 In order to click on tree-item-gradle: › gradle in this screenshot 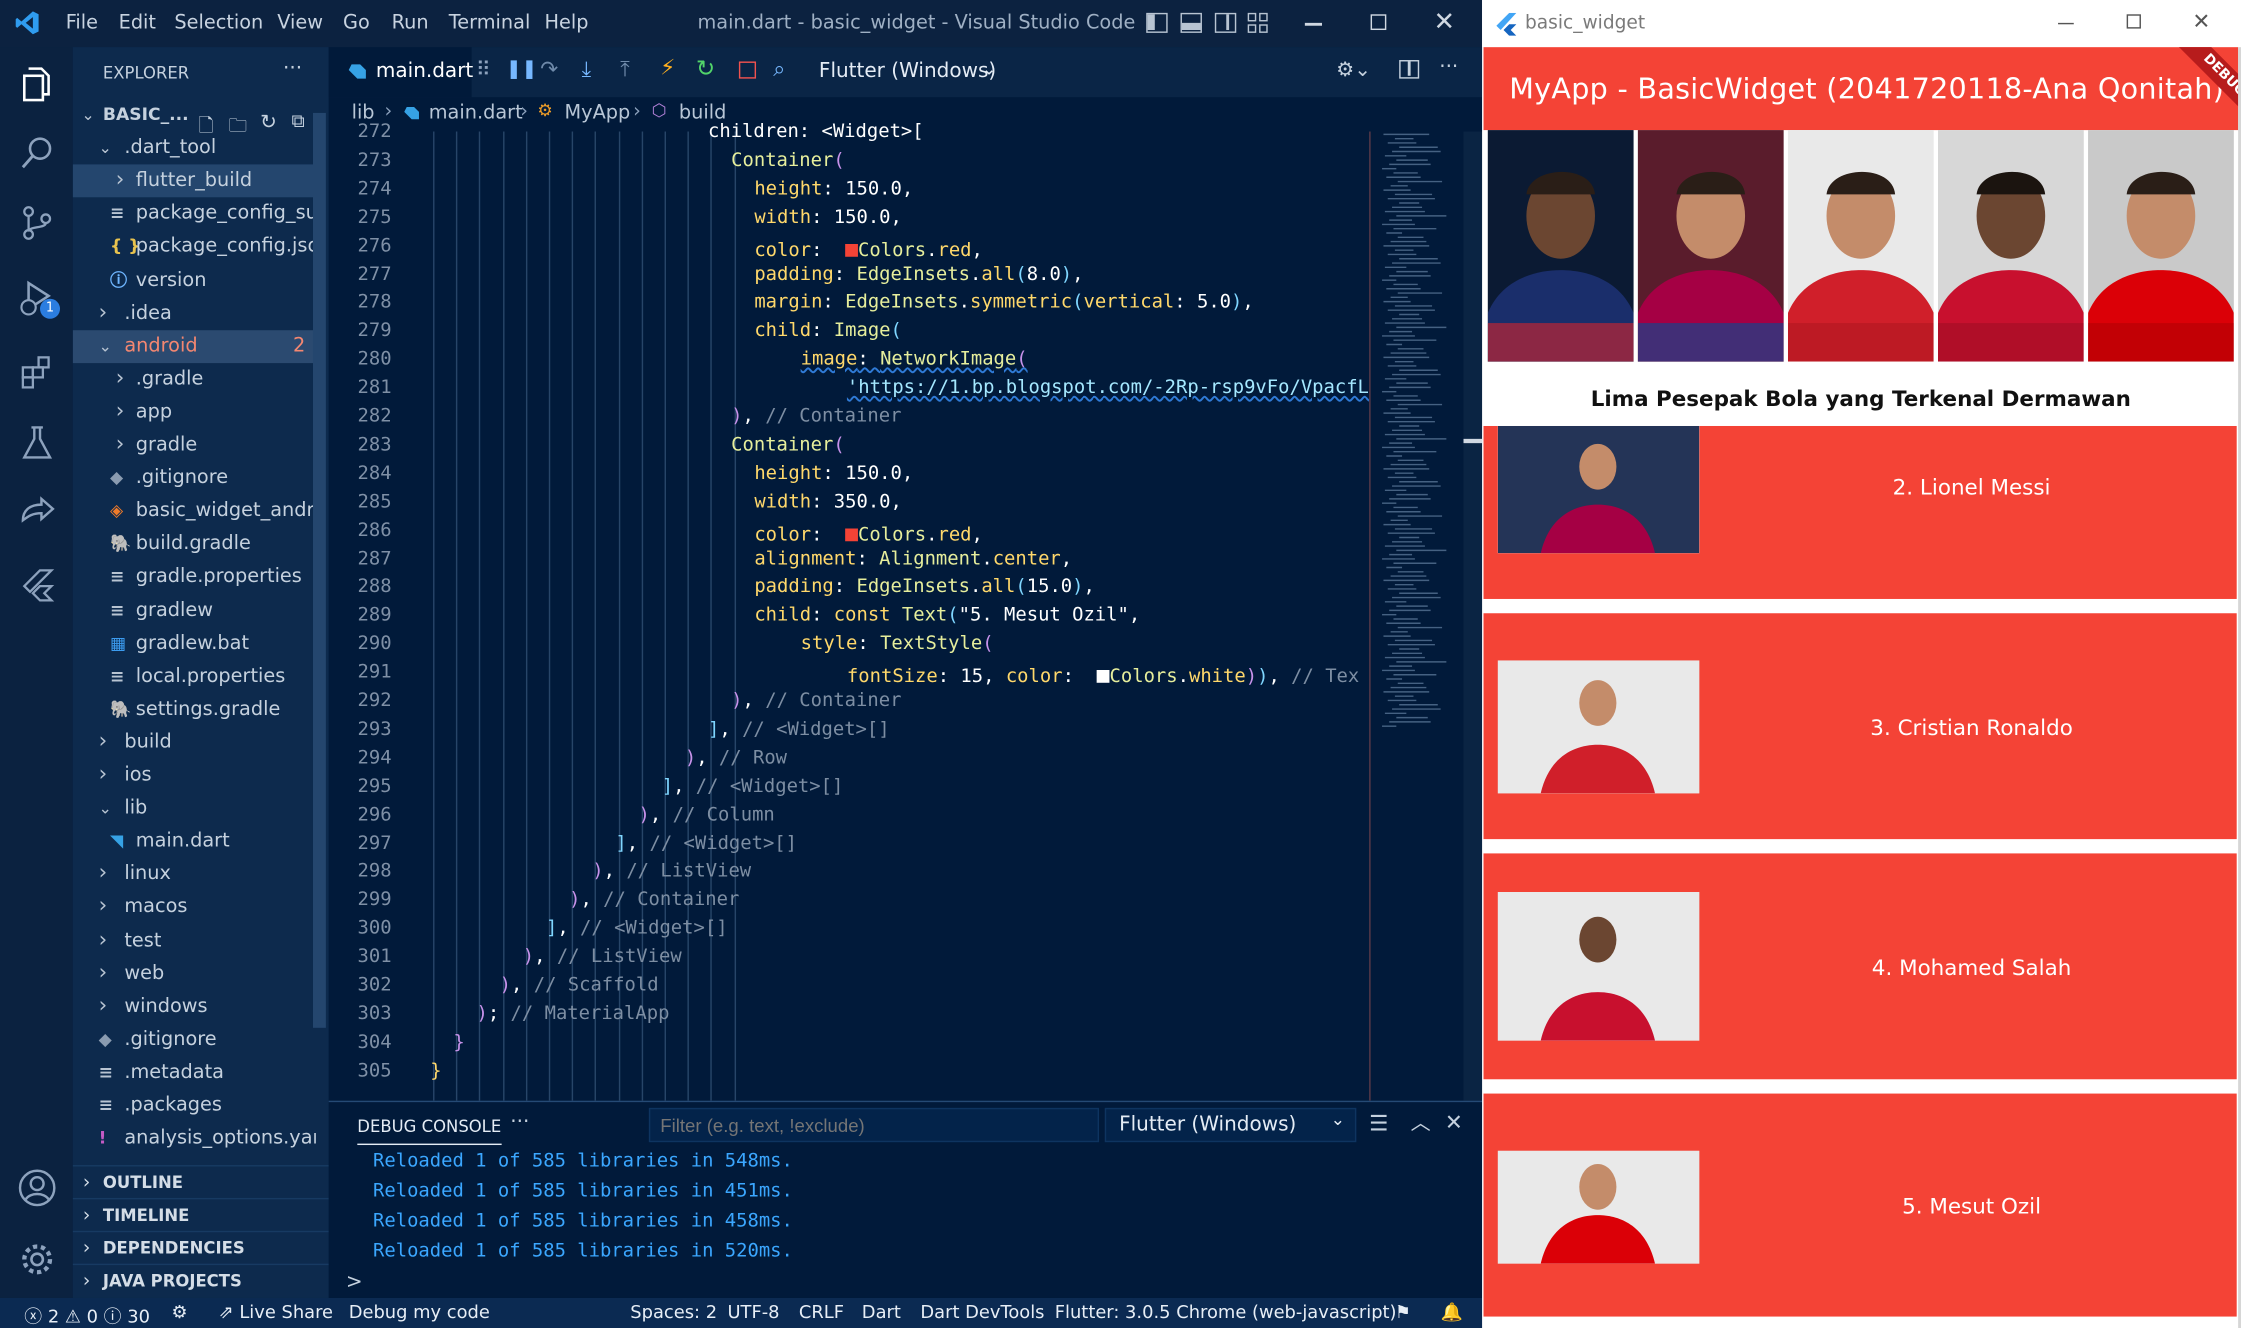, I will do `click(194, 445)`.